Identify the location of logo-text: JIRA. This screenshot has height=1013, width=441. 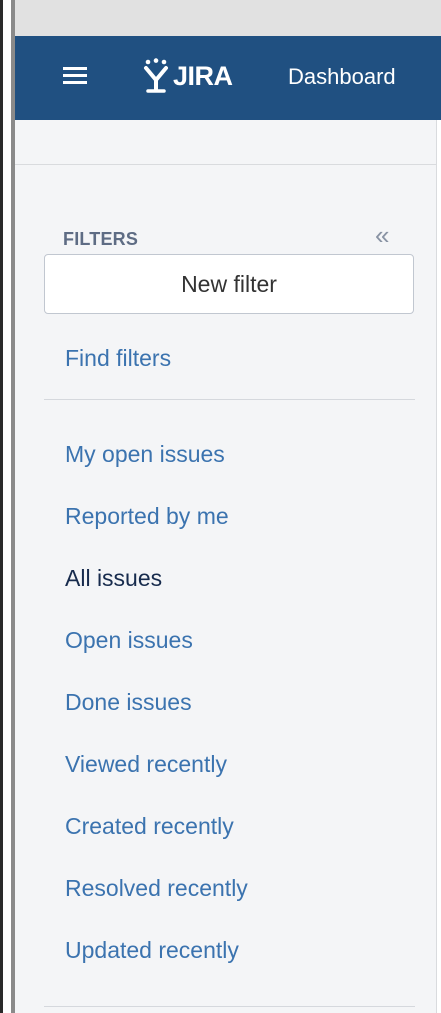
(203, 76).